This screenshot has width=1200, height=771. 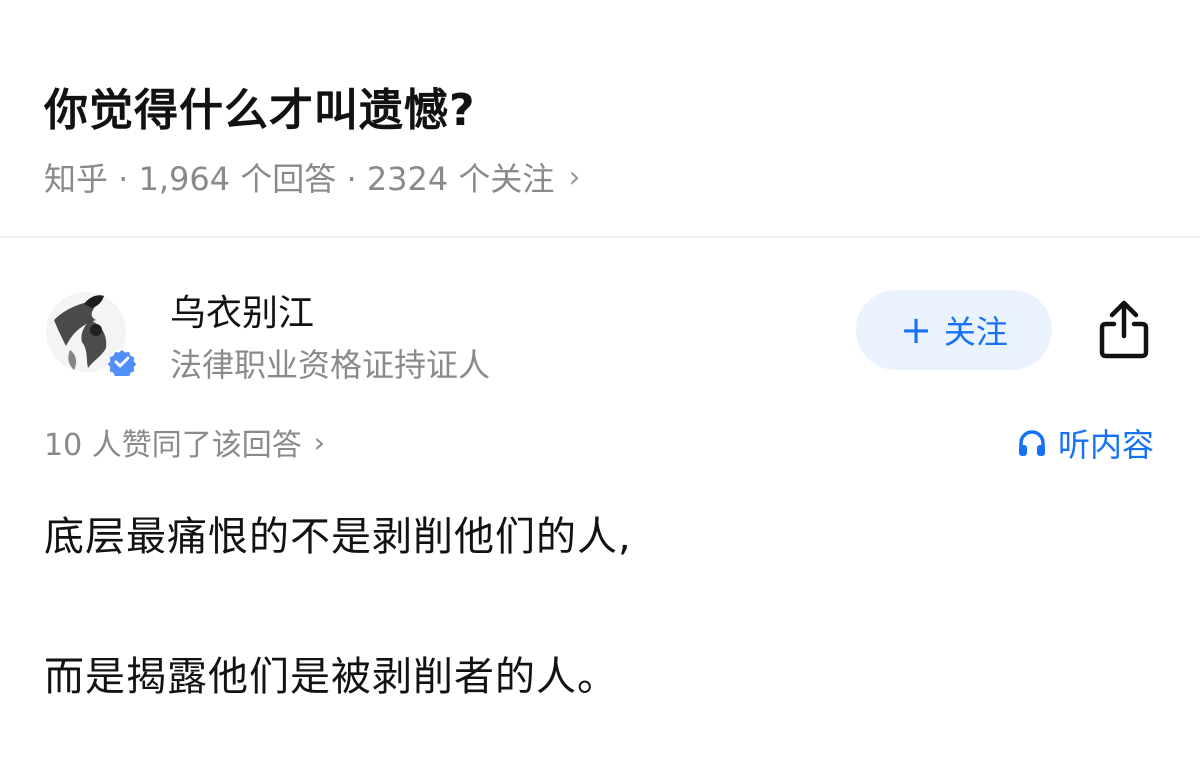 I want to click on plus-icon: +, so click(x=916, y=330).